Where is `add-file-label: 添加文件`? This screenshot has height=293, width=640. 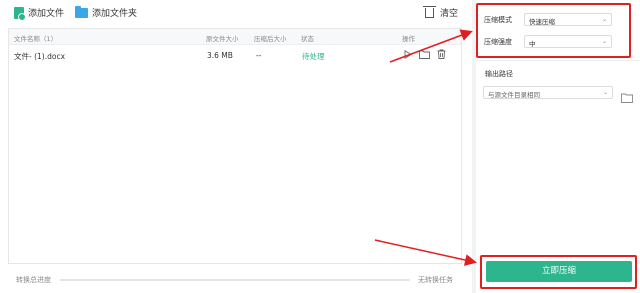 add-file-label: 添加文件 is located at coordinates (46, 14).